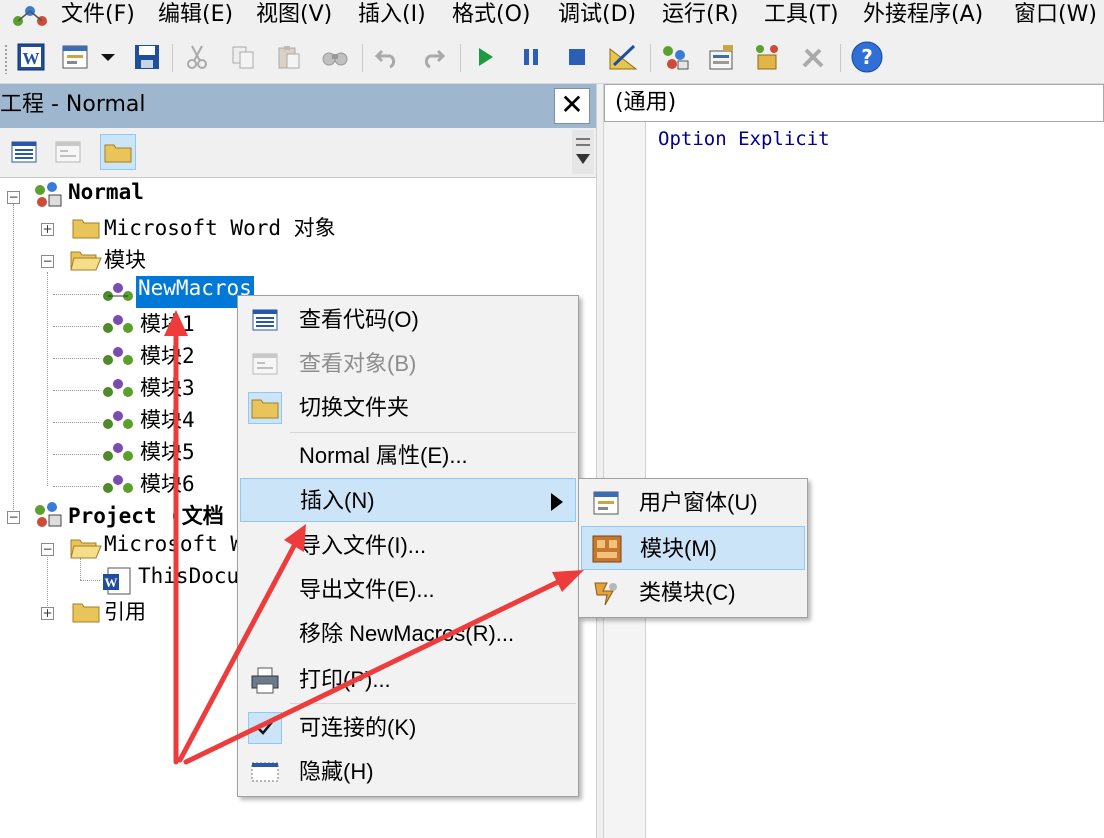 The height and width of the screenshot is (838, 1104). Describe the element at coordinates (125, 259) in the screenshot. I see `tree-node-modules-folder: 模块` at that location.